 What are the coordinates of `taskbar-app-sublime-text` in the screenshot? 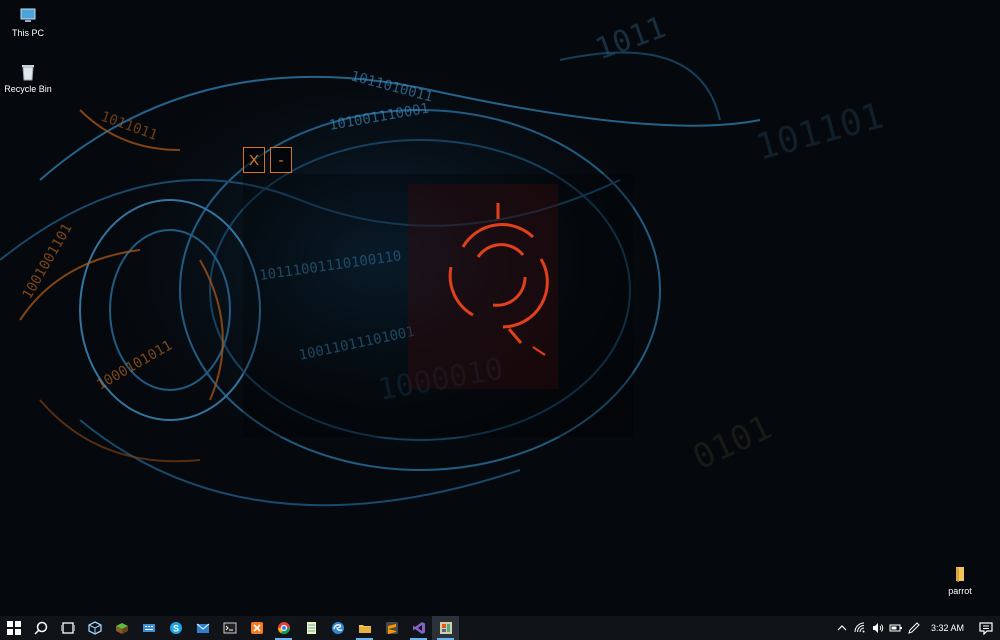 It's located at (391, 628).